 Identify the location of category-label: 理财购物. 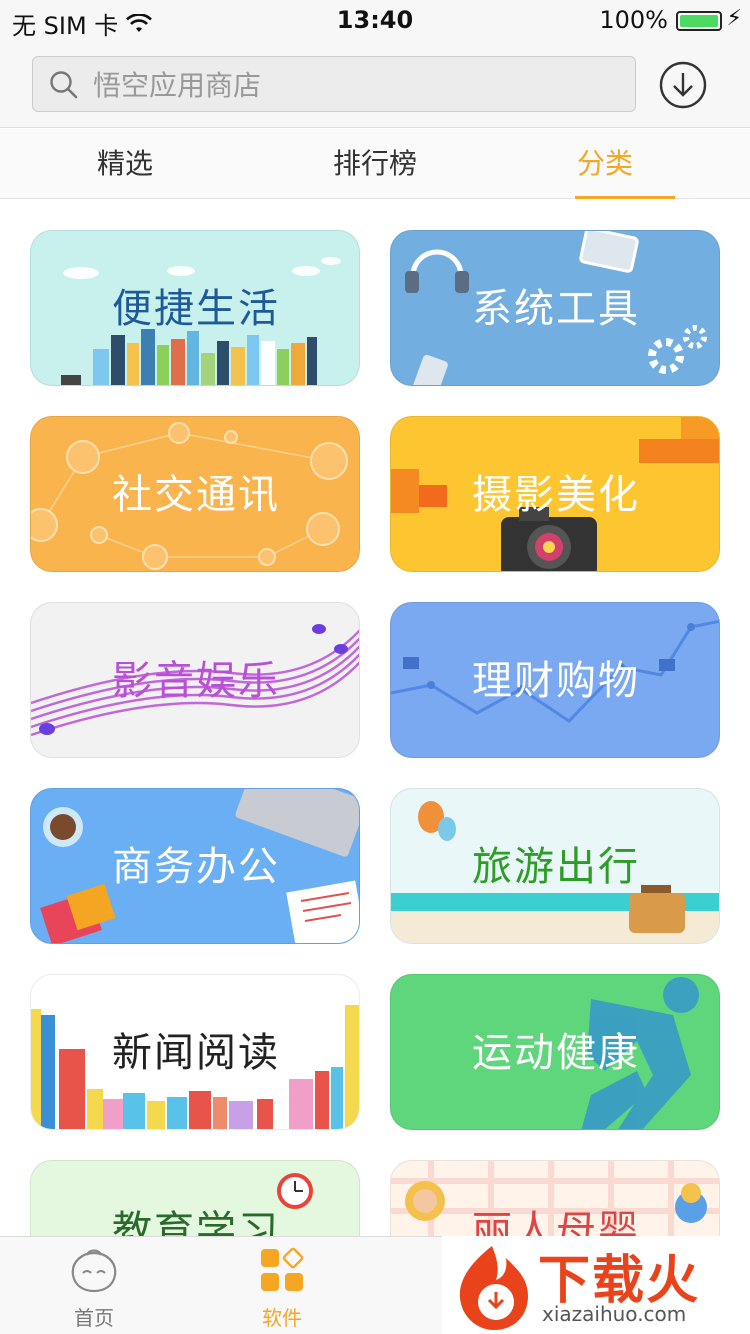
(556, 681).